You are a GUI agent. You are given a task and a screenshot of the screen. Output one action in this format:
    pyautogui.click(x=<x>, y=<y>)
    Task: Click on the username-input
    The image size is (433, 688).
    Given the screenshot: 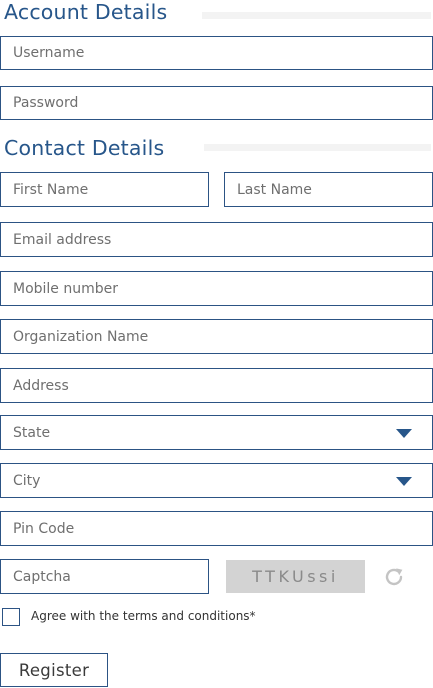 What is the action you would take?
    pyautogui.click(x=216, y=53)
    